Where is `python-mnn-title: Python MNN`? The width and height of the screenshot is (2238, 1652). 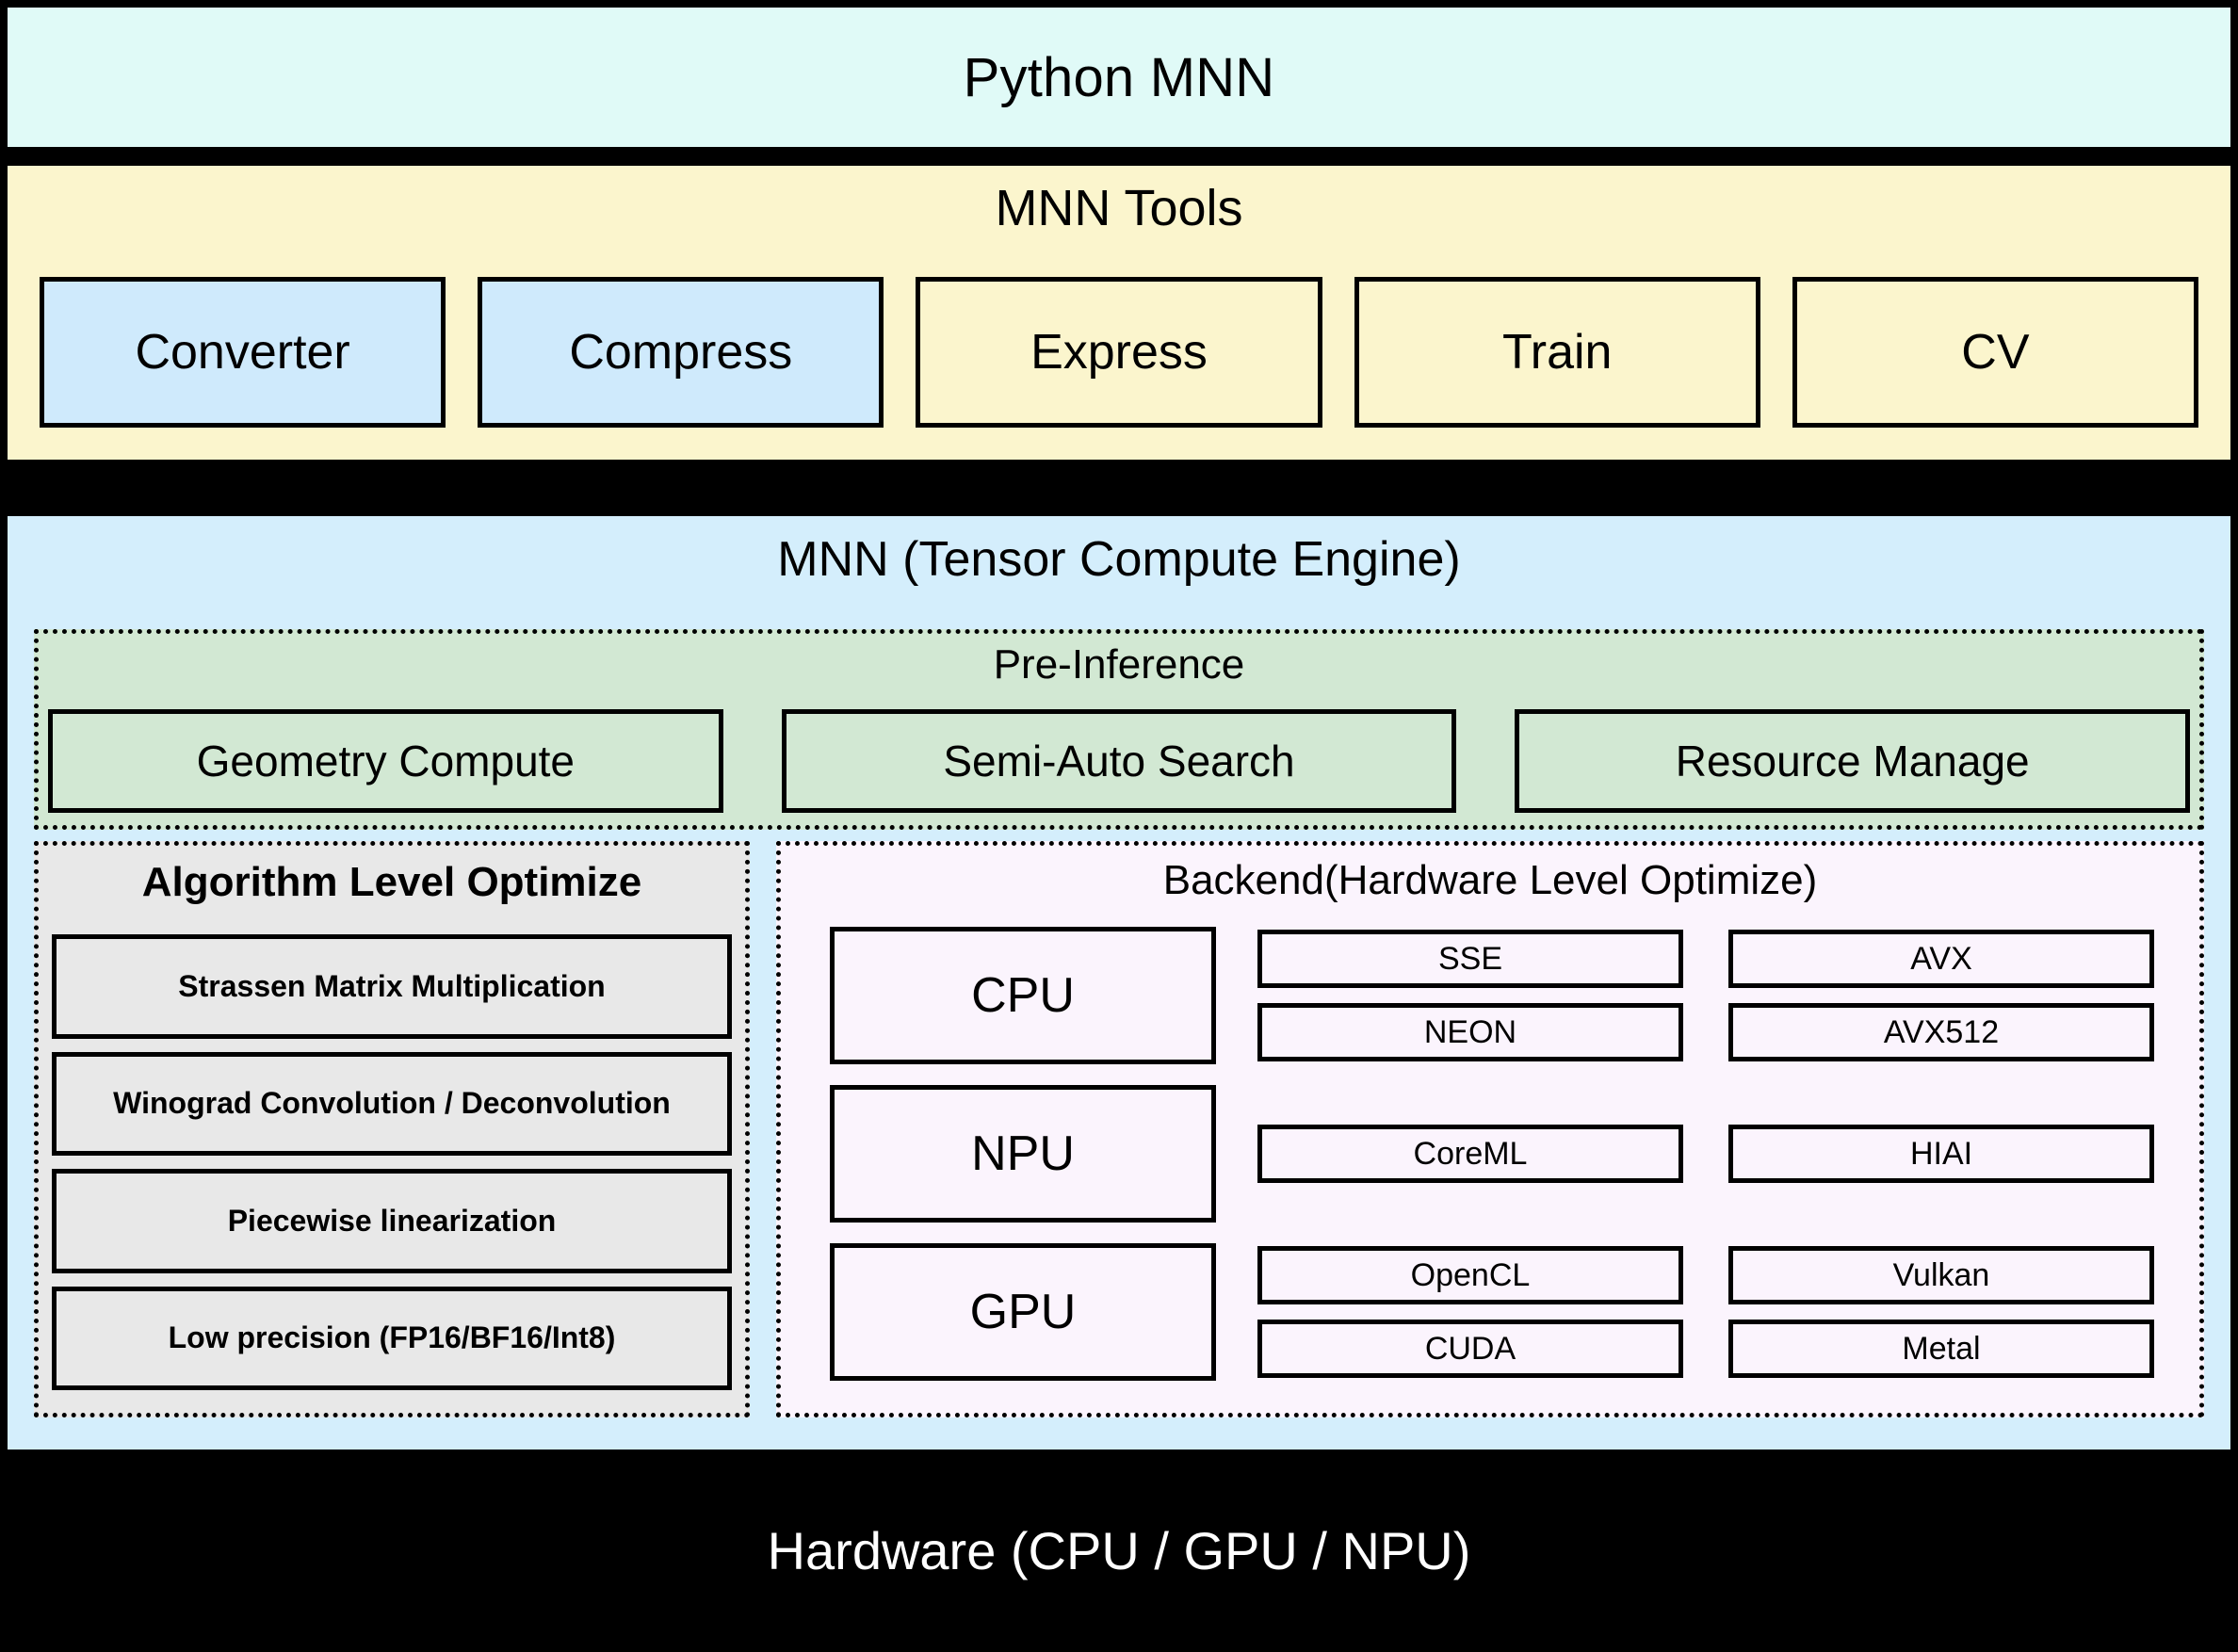 python-mnn-title: Python MNN is located at coordinates (1119, 77).